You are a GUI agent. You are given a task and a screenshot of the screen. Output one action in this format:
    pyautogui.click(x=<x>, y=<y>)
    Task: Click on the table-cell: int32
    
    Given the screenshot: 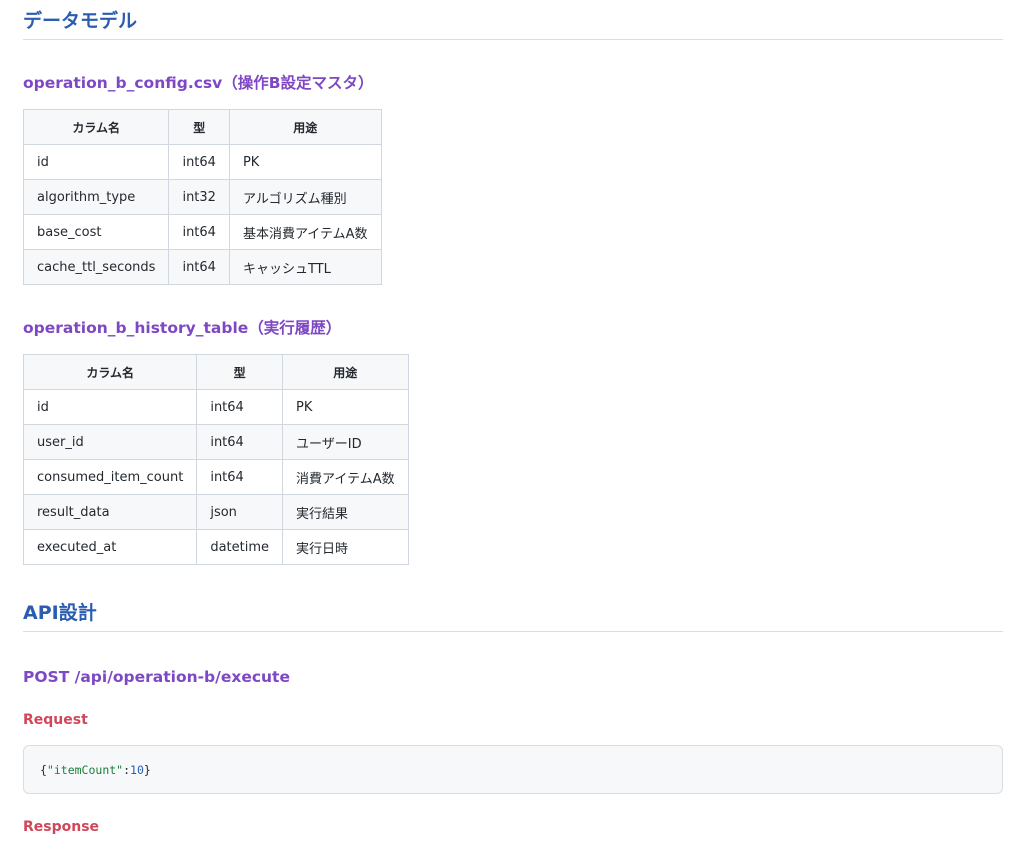 What is the action you would take?
    pyautogui.click(x=199, y=197)
    